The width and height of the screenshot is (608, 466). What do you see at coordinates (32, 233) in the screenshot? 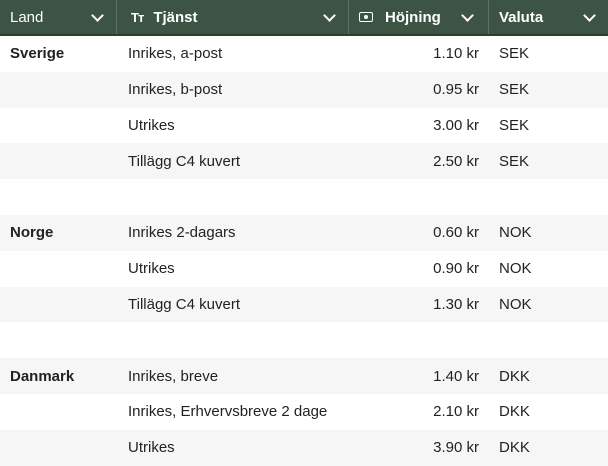
I see `cell-land: Norge` at bounding box center [32, 233].